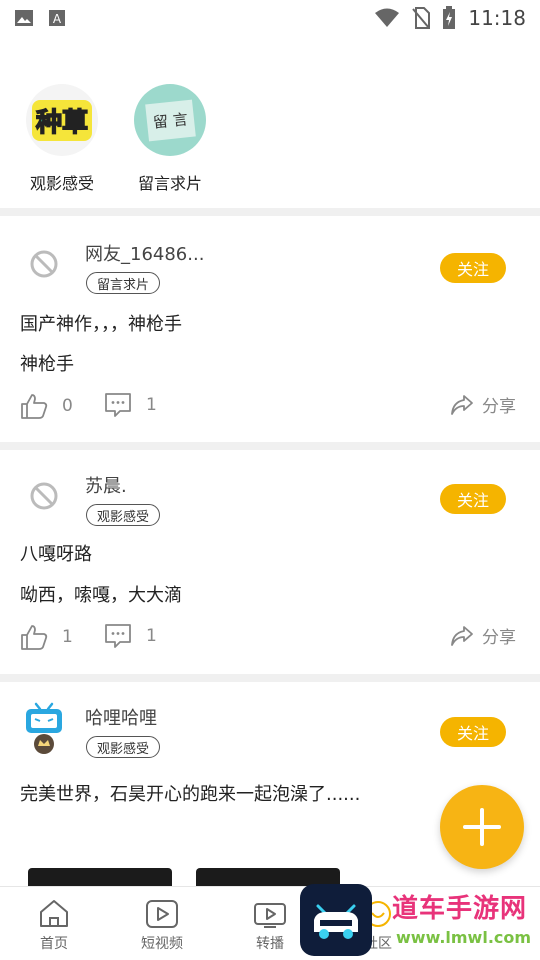 This screenshot has width=540, height=960. I want to click on image-notification-icon, so click(24, 18).